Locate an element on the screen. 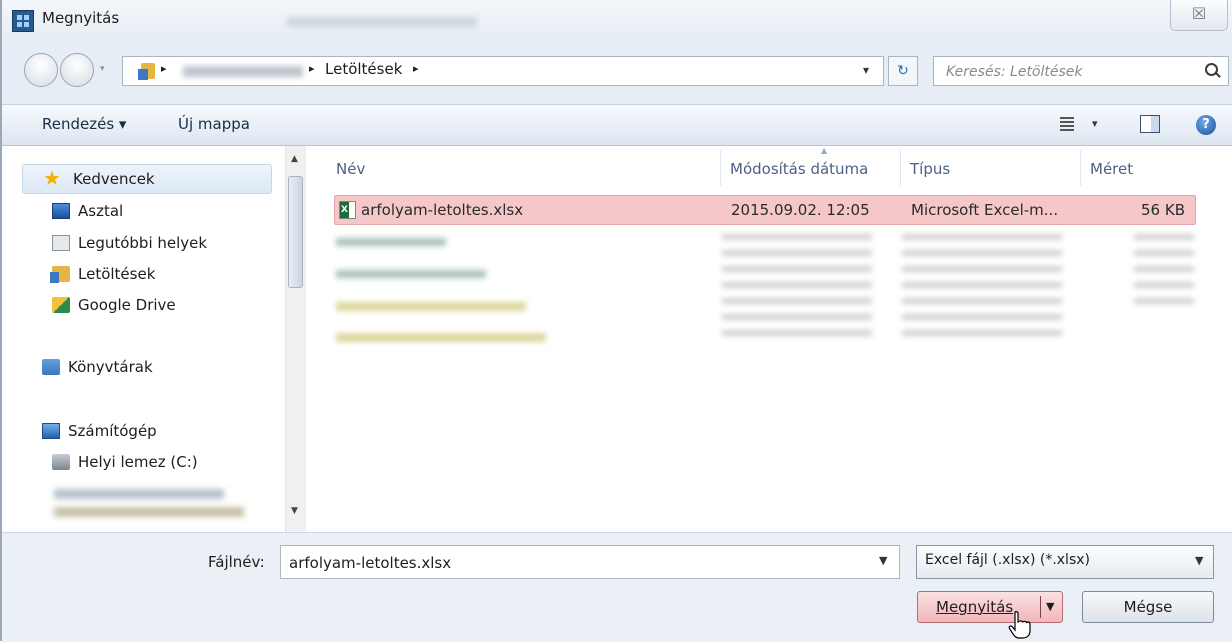 The height and width of the screenshot is (642, 1232). file-size: 56 KB is located at coordinates (1163, 210).